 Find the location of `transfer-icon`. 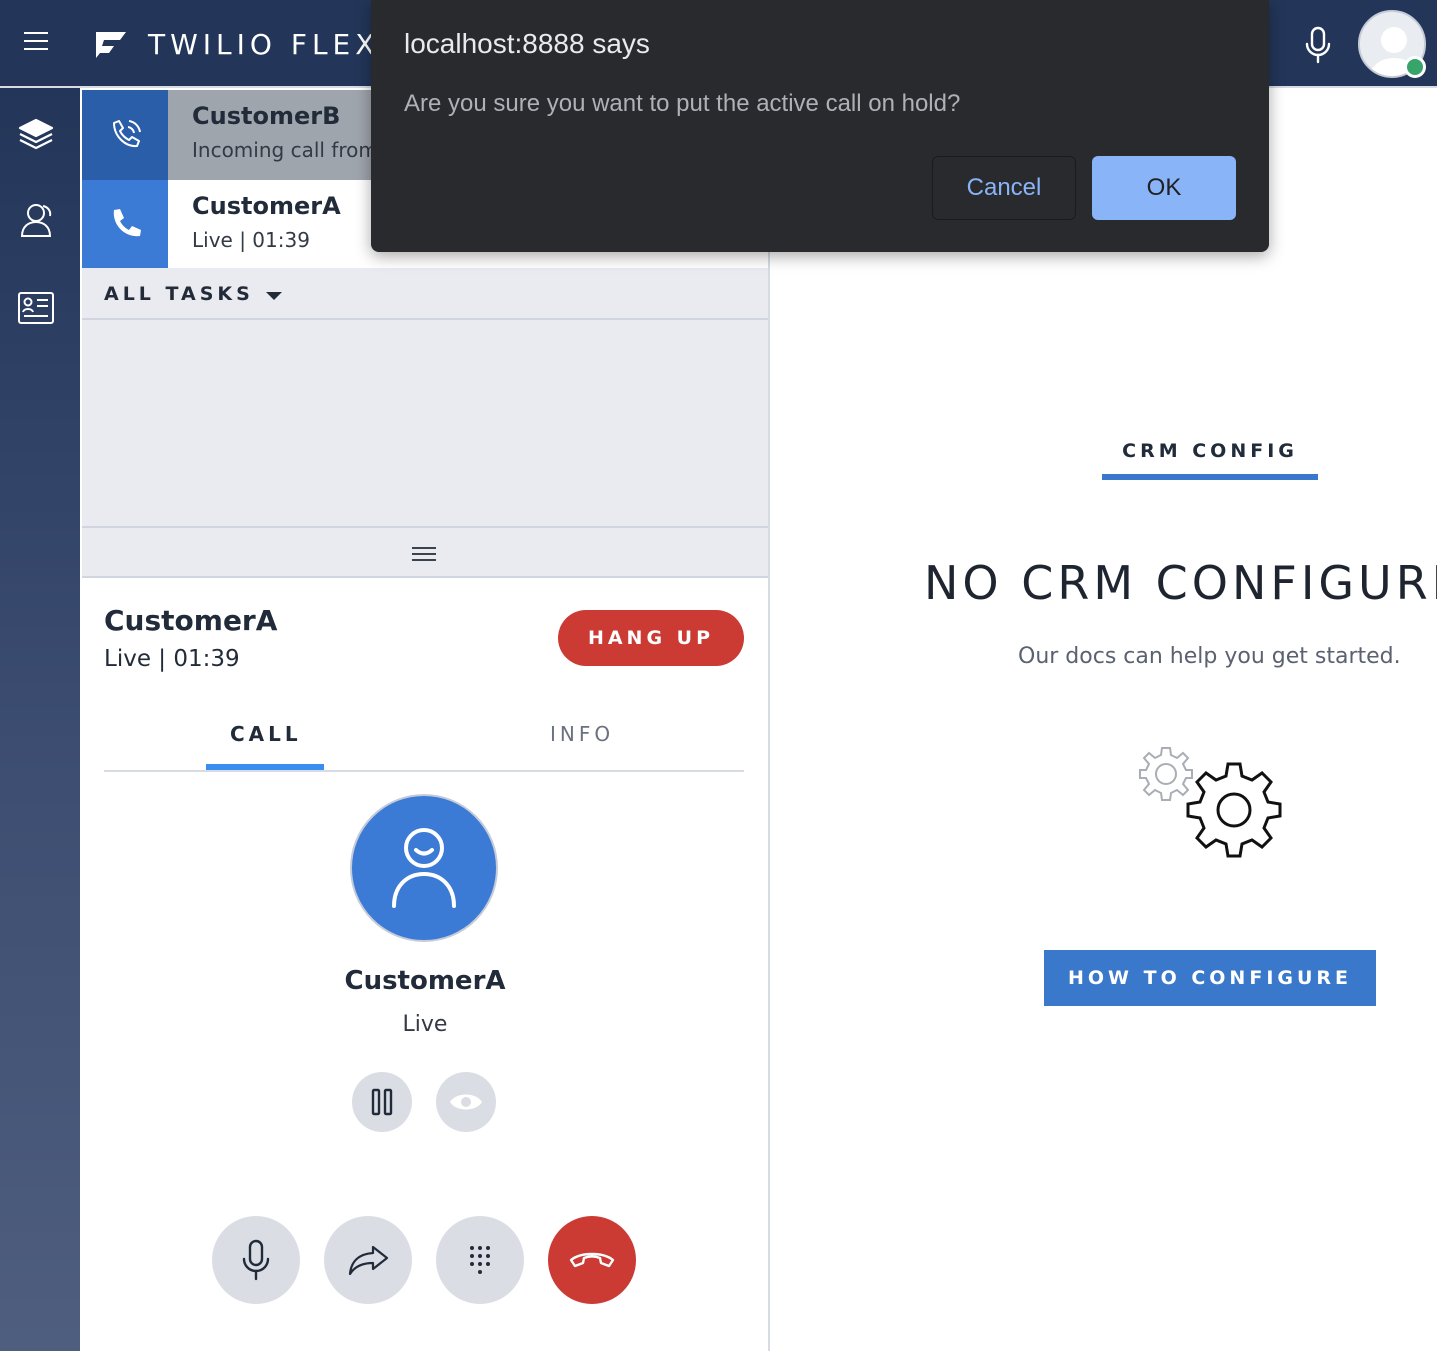

transfer-icon is located at coordinates (368, 1260).